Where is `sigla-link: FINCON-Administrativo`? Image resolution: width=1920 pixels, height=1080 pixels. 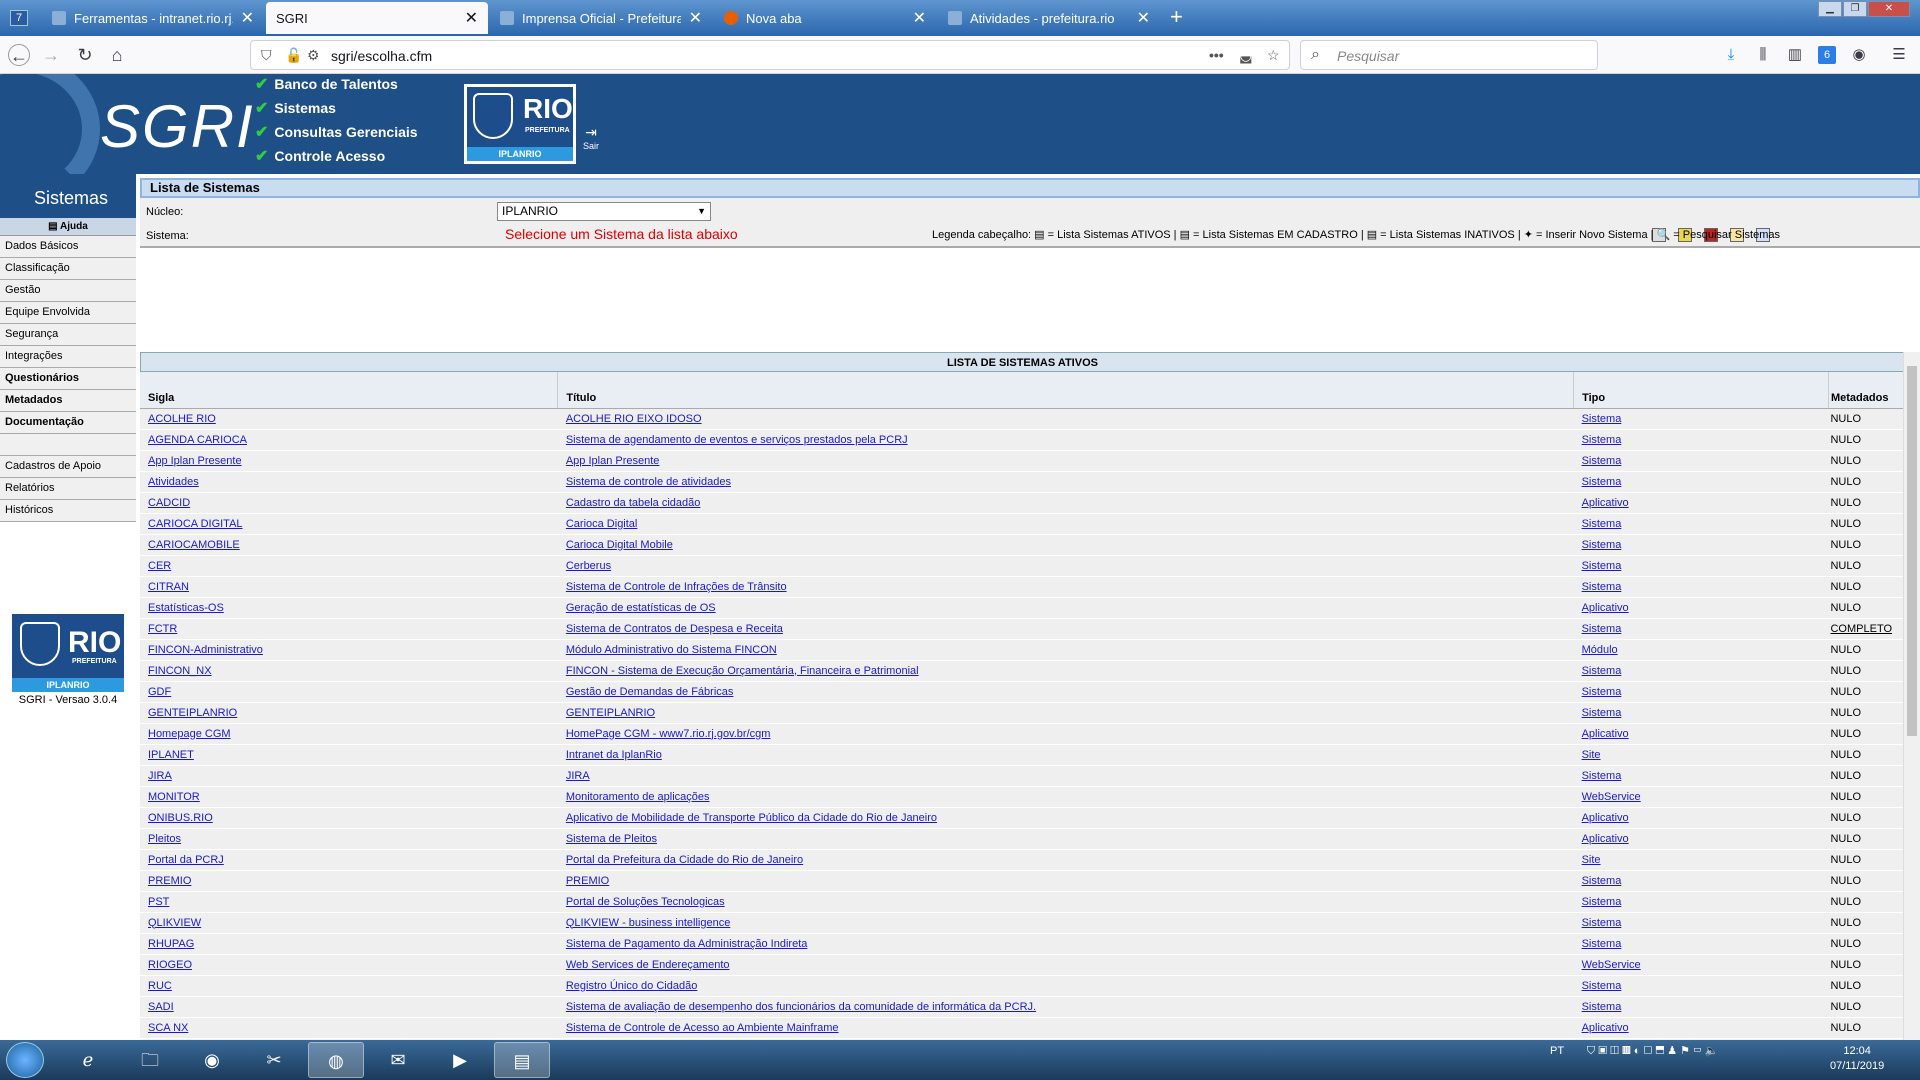
sigla-link: FINCON-Administrativo is located at coordinates (205, 650).